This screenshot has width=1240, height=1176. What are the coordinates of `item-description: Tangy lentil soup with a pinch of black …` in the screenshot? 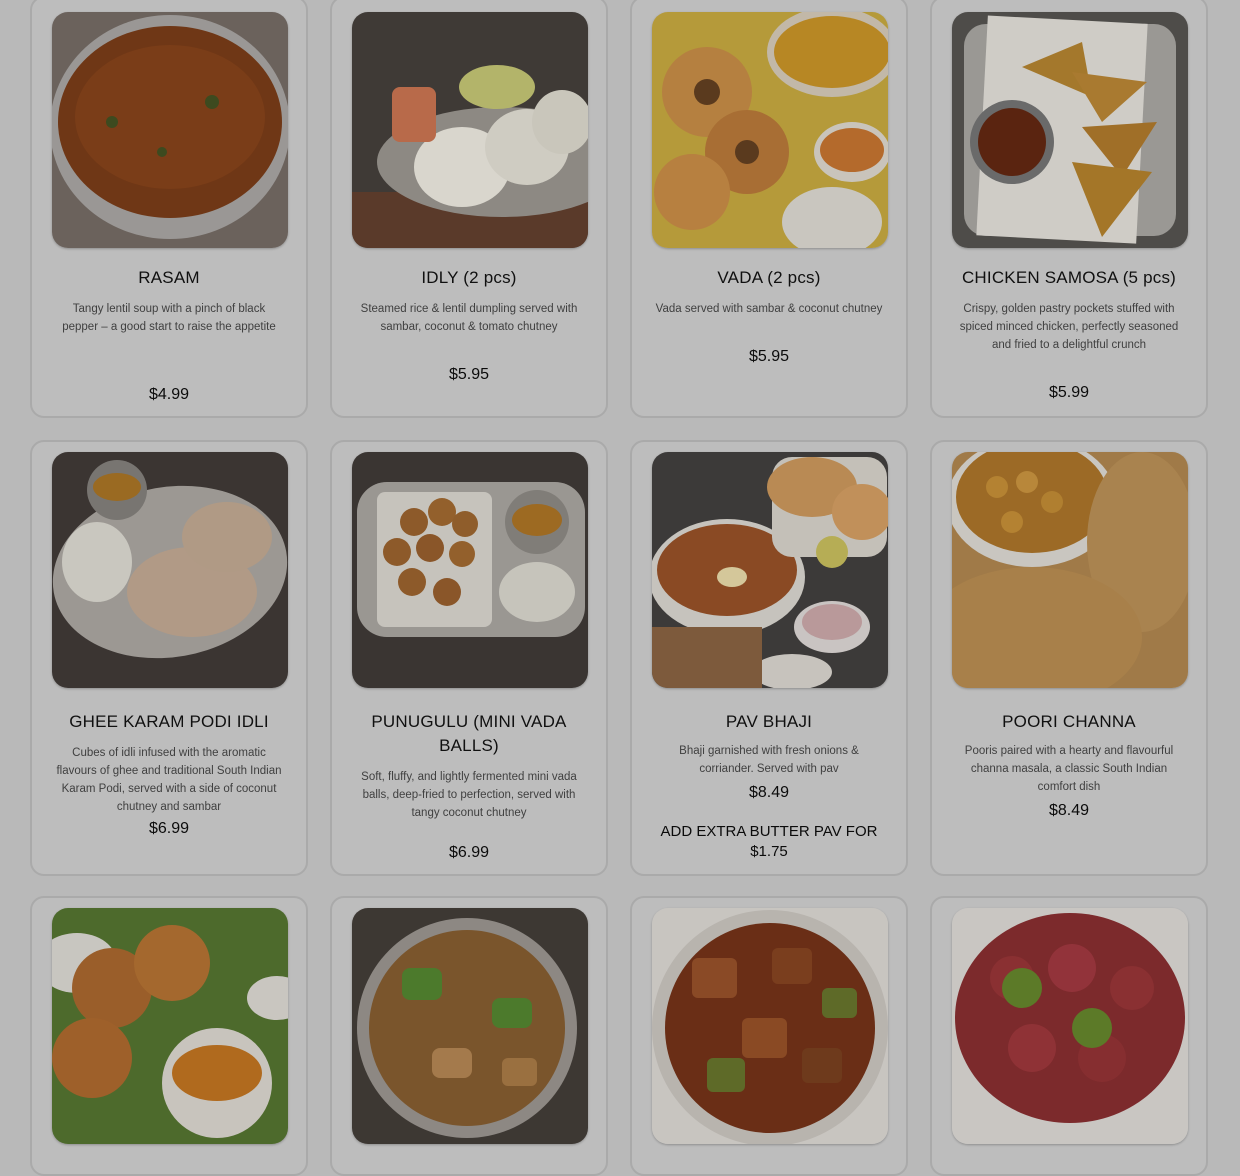 It's located at (169, 318).